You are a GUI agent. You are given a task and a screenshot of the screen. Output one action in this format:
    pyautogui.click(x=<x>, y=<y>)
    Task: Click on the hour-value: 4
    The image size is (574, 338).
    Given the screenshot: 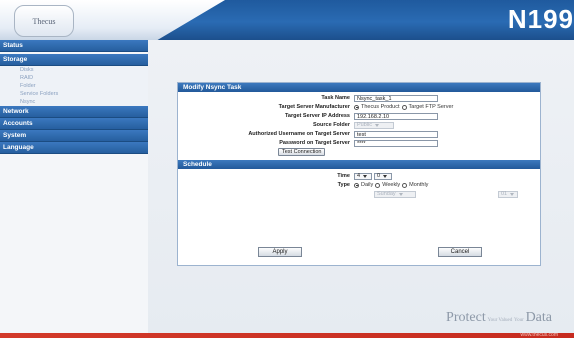 What is the action you would take?
    pyautogui.click(x=359, y=176)
    